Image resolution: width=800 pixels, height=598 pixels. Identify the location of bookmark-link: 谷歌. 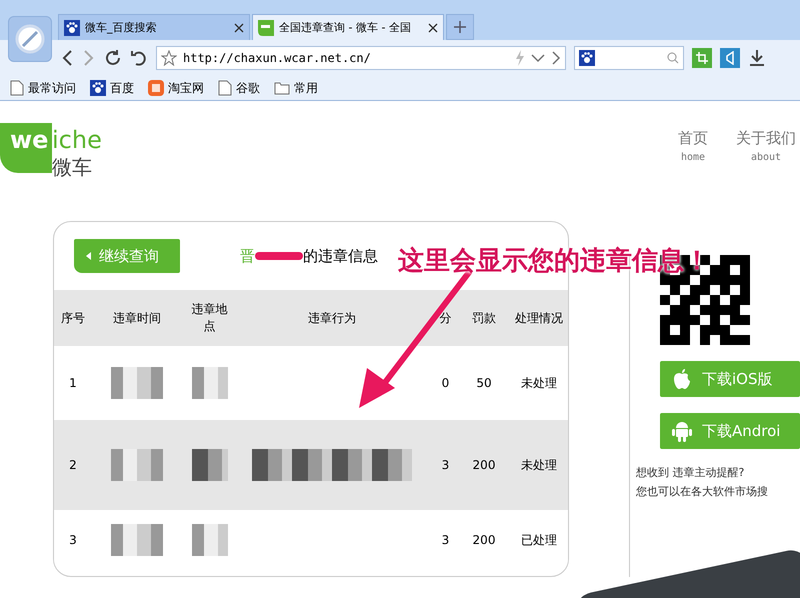
(239, 88).